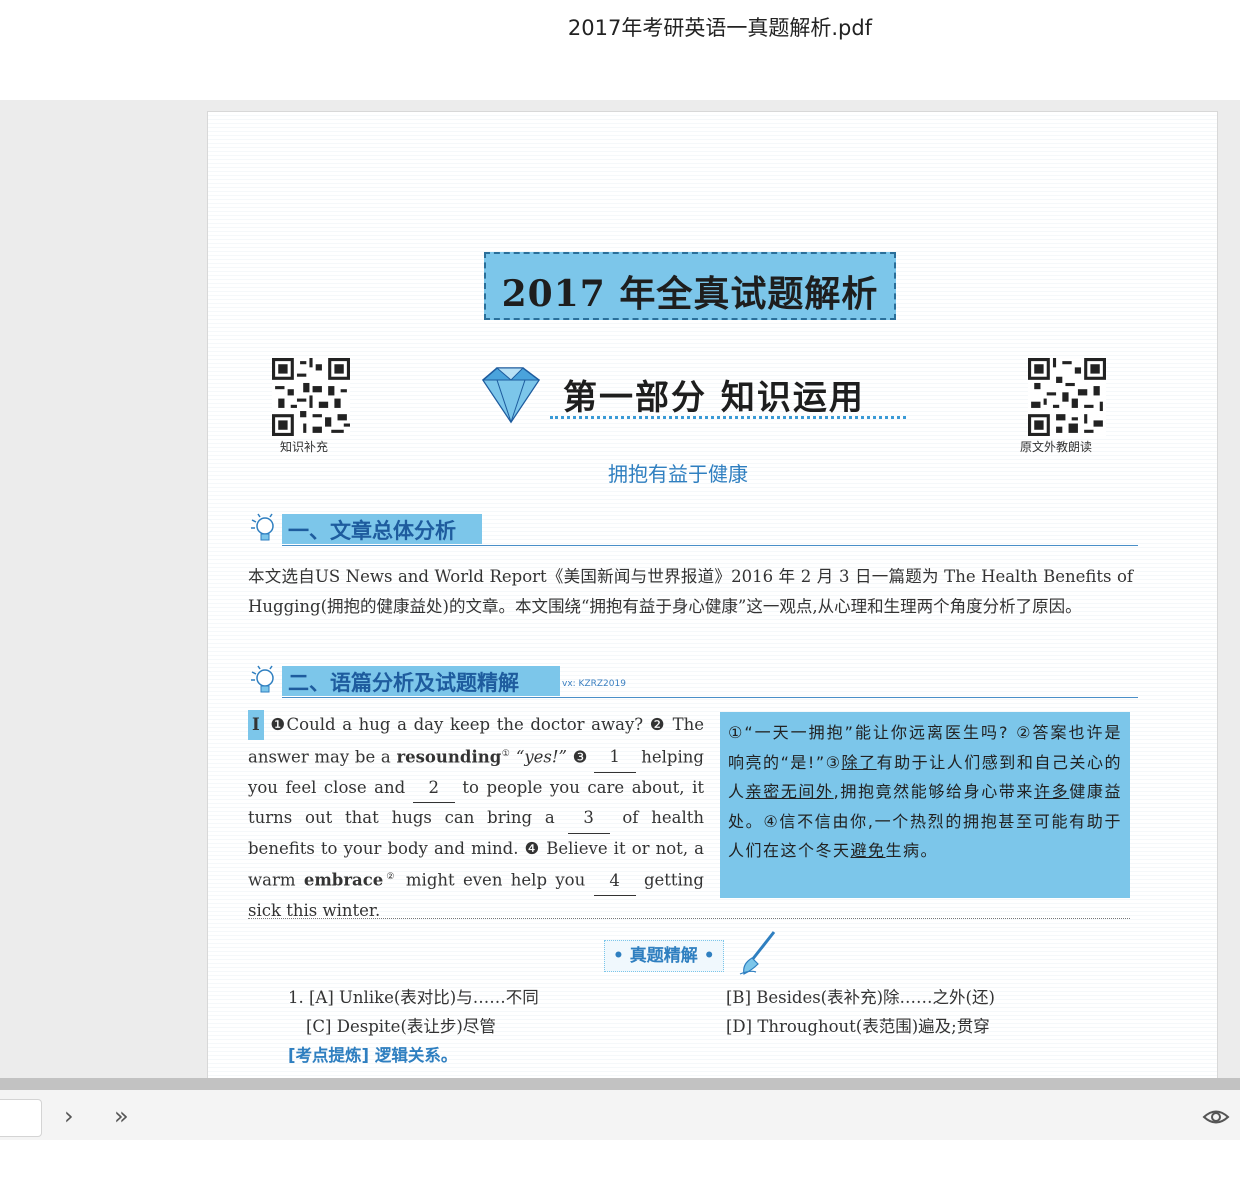 The image size is (1240, 1180). I want to click on zhenti-label-box: • 真题精解 •, so click(664, 956).